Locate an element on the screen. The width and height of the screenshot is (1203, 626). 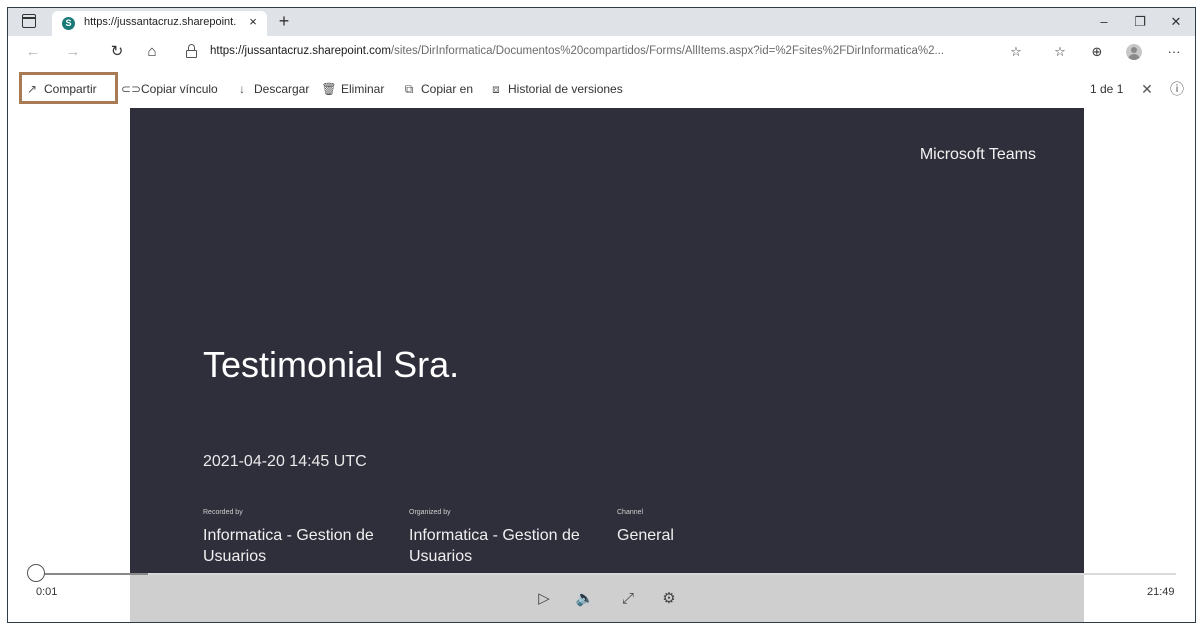
share-icon: ↗ is located at coordinates (32, 89).